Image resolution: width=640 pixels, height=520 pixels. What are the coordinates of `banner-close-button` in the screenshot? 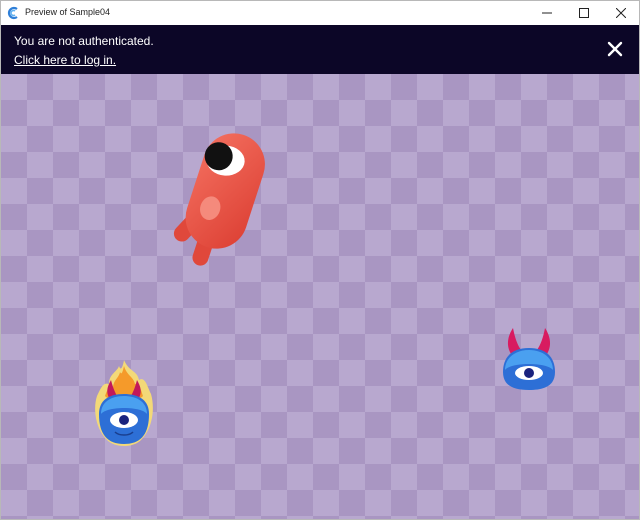 It's located at (615, 49).